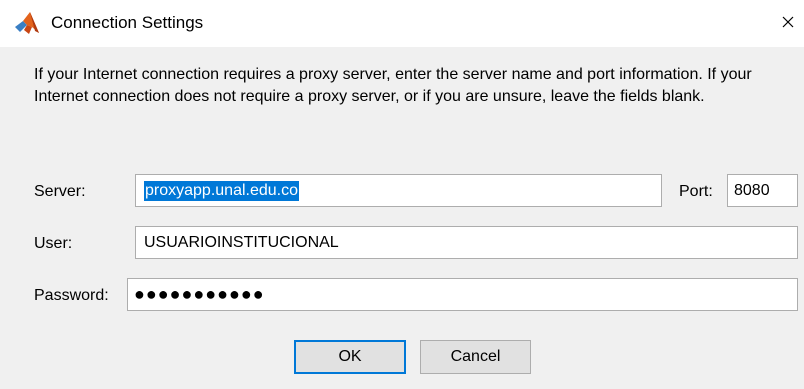 This screenshot has width=804, height=389. I want to click on matlab-logo-icon, so click(27, 23).